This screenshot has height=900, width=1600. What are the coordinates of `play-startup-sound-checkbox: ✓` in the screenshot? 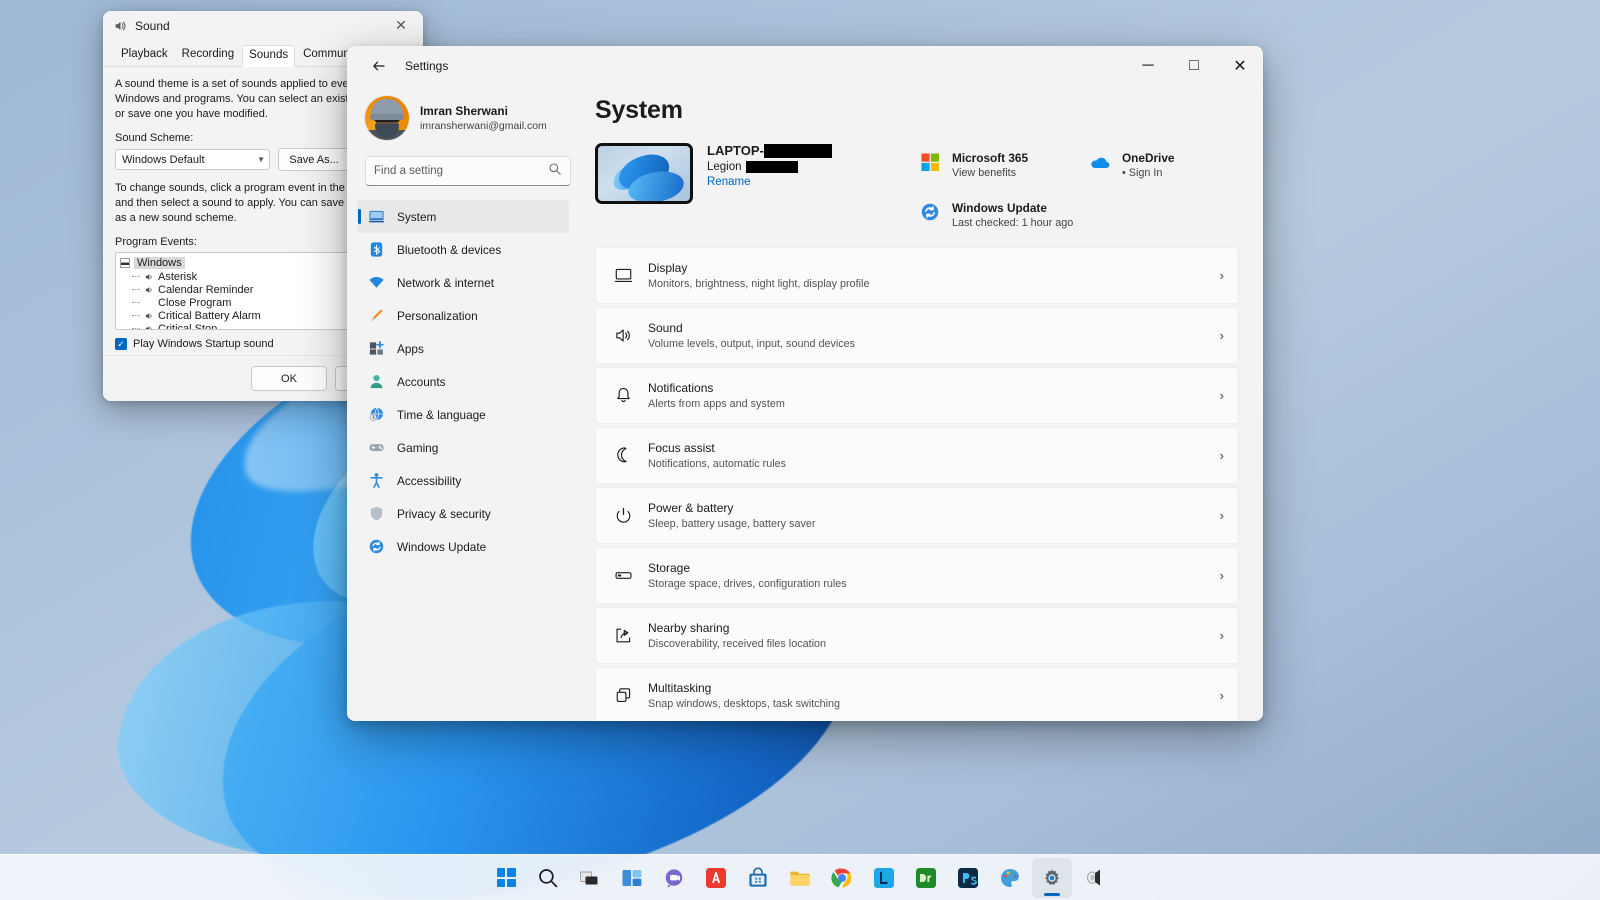 It's located at (121, 344).